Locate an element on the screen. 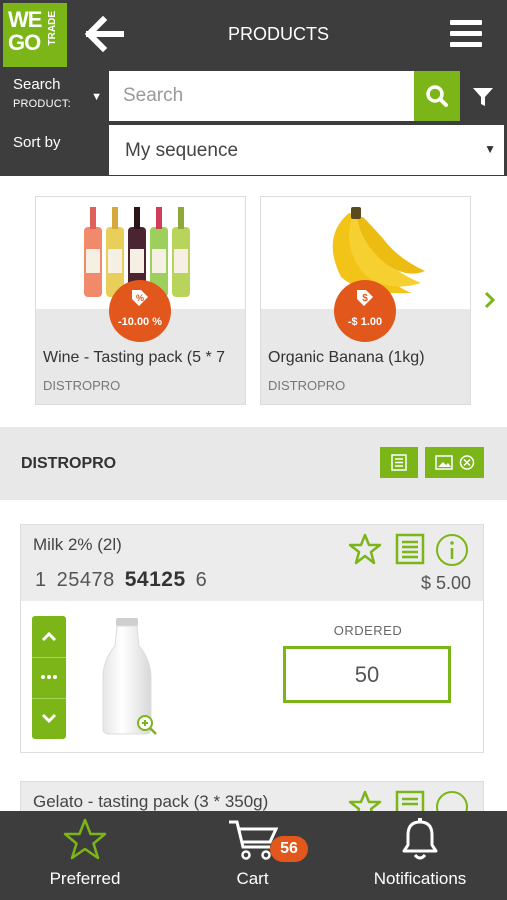  promo-product-name: Organic Banana (1kg) is located at coordinates (346, 357).